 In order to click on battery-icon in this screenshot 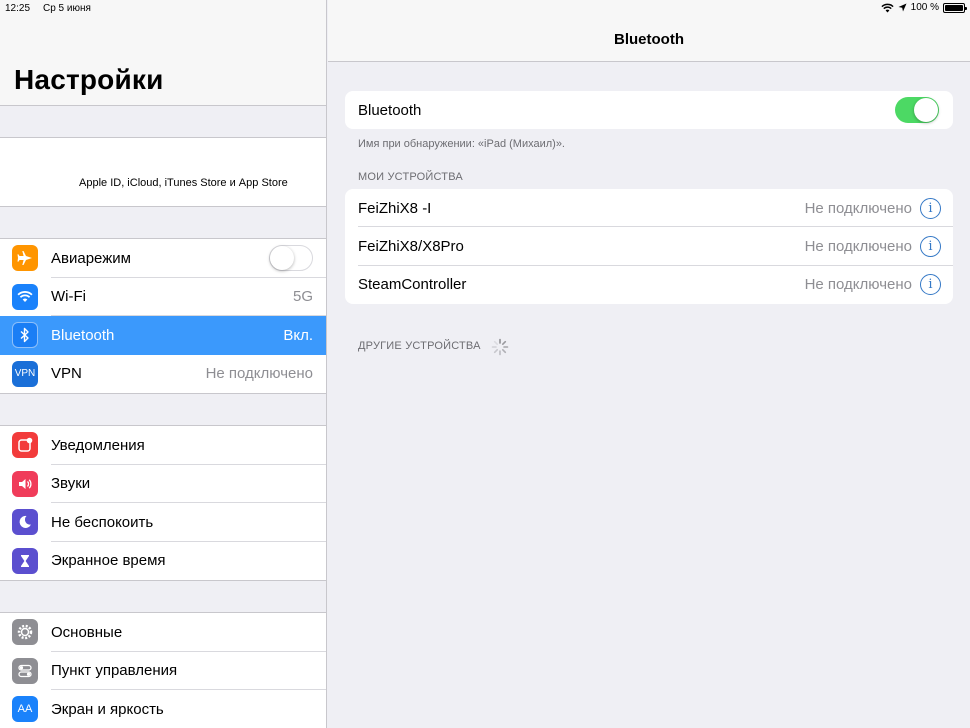, I will do `click(955, 7)`.